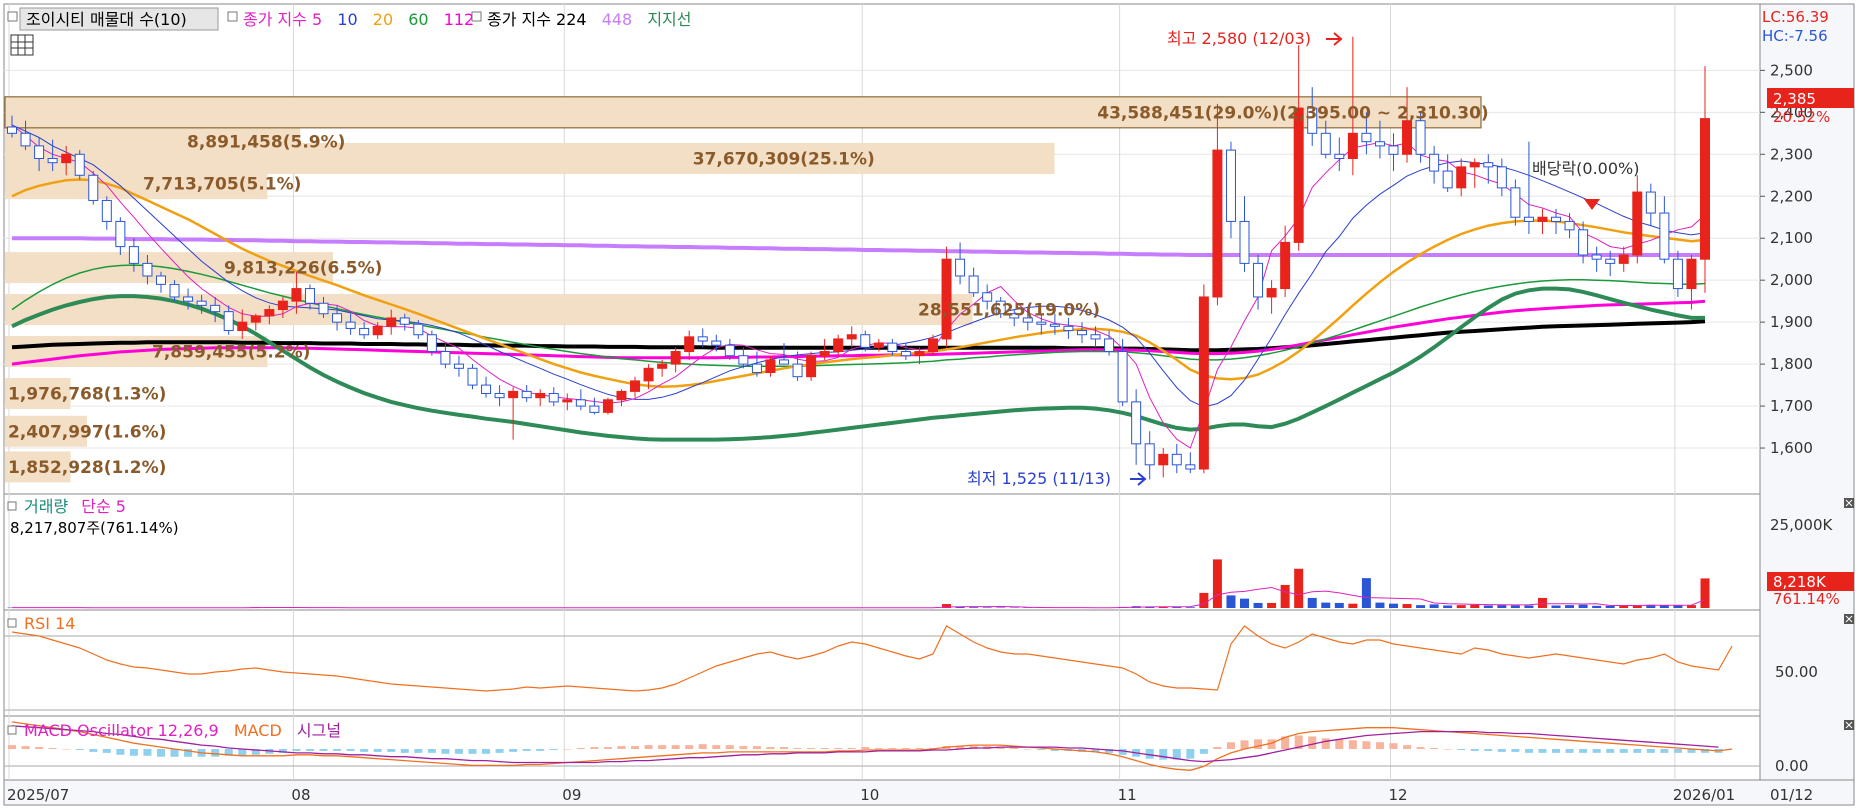  I want to click on hc-label: HC:-7.56, so click(1795, 36).